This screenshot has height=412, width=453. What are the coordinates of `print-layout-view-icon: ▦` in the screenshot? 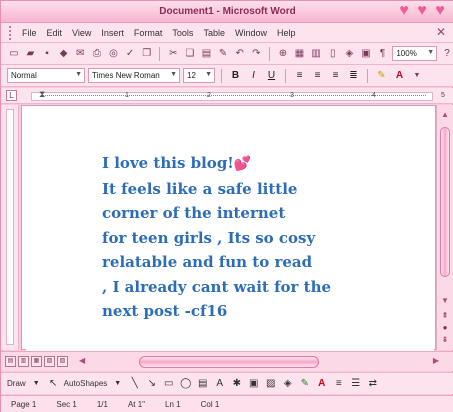 It's located at (36, 361).